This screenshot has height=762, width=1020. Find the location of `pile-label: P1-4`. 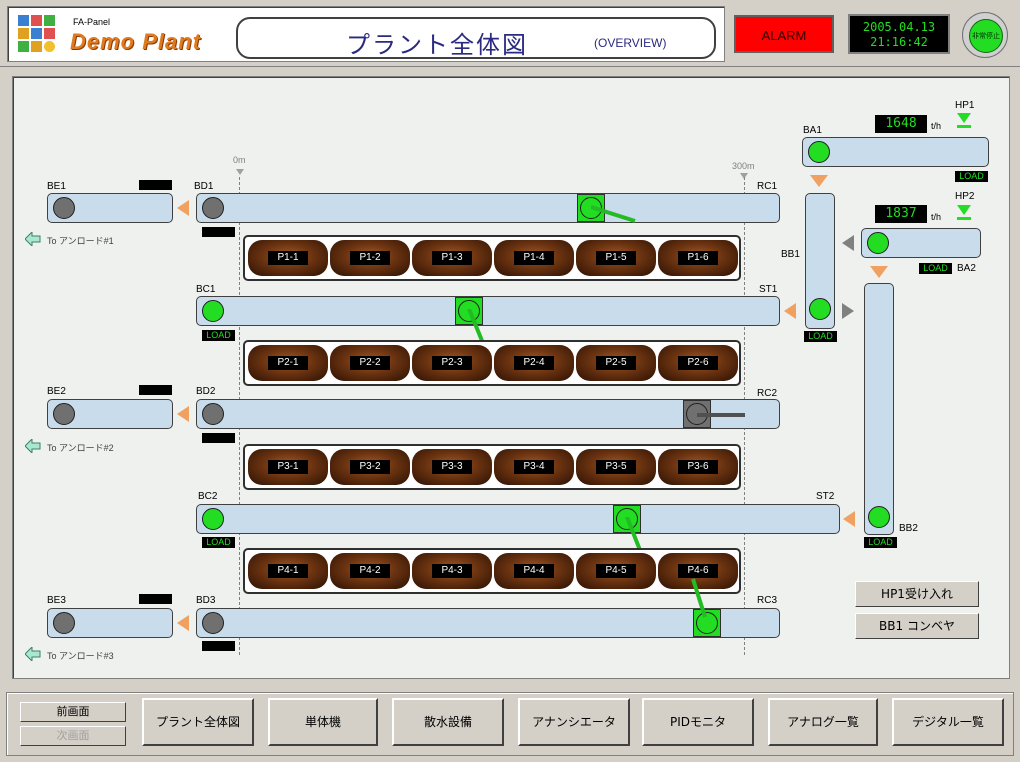

pile-label: P1-4 is located at coordinates (534, 258).